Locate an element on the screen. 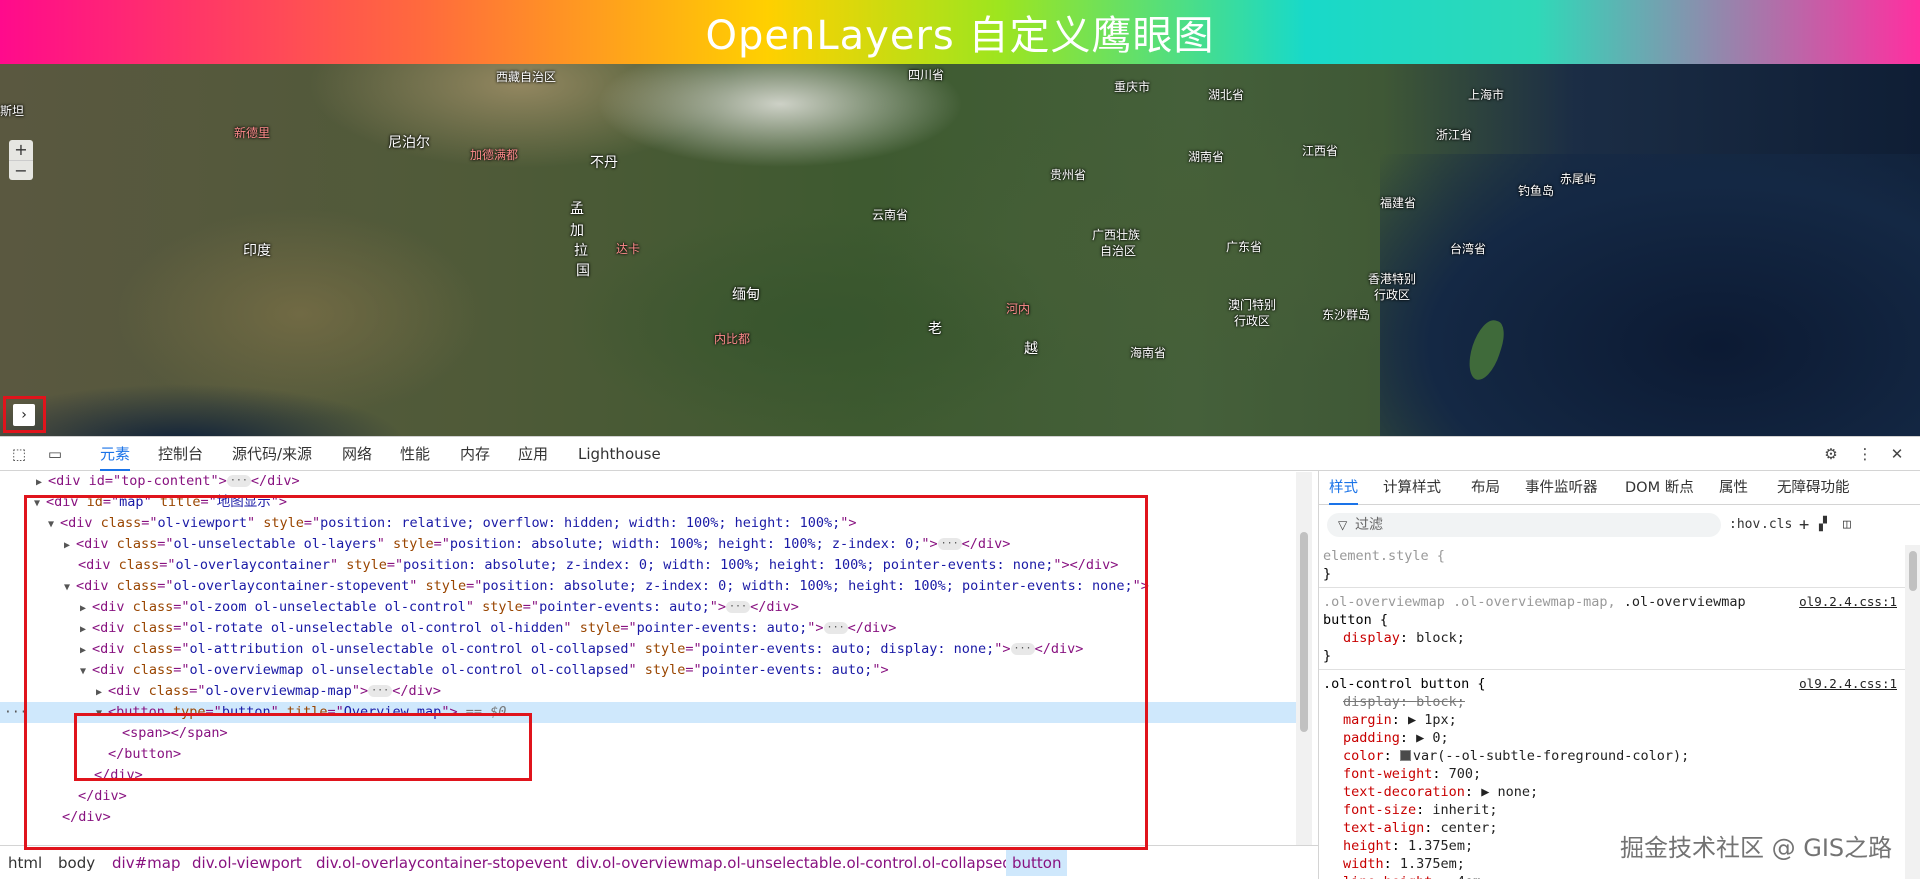 The height and width of the screenshot is (879, 1920). tab-performance: 性能 is located at coordinates (415, 454).